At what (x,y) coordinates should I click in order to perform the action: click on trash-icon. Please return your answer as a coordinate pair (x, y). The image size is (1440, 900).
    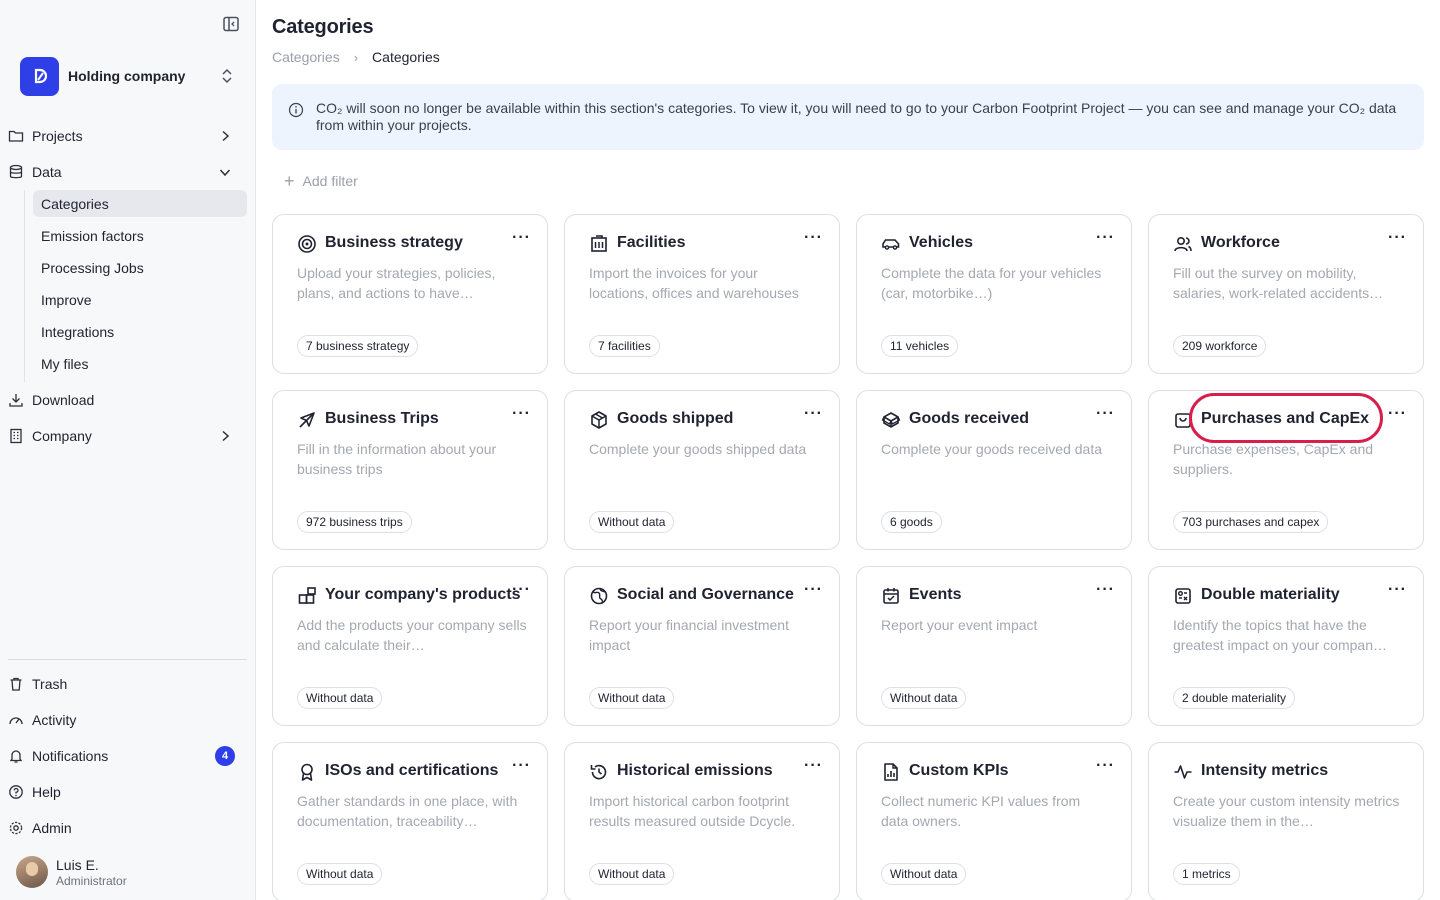
    Looking at the image, I should click on (16, 684).